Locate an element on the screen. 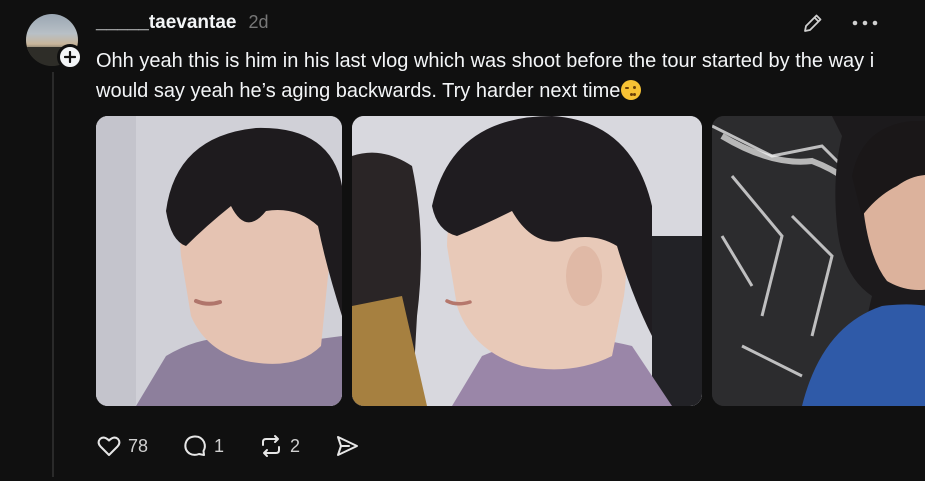 The height and width of the screenshot is (481, 925). send-icon is located at coordinates (348, 446).